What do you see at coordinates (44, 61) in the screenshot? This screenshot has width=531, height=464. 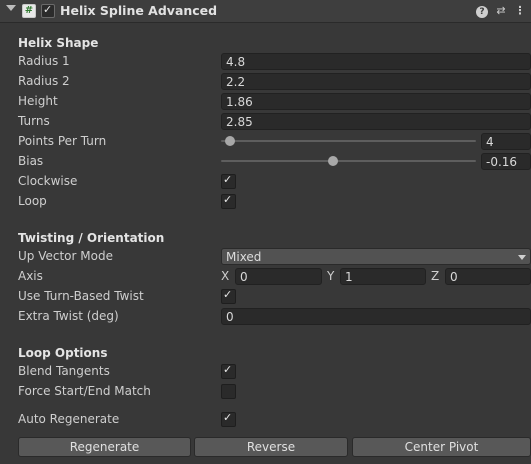 I see `radius1-label: Radius 1` at bounding box center [44, 61].